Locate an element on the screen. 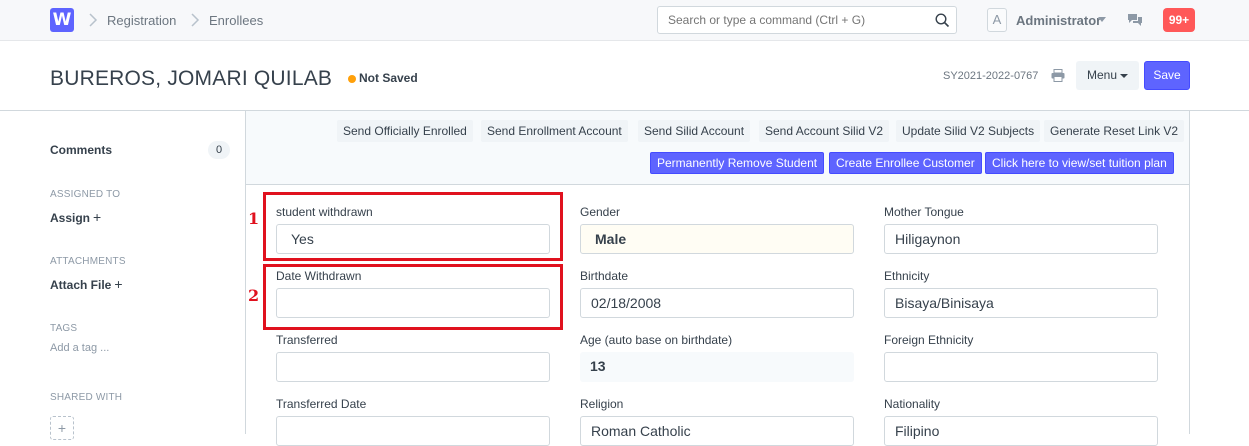 The height and width of the screenshot is (446, 1249). religion-label: Religion is located at coordinates (602, 404).